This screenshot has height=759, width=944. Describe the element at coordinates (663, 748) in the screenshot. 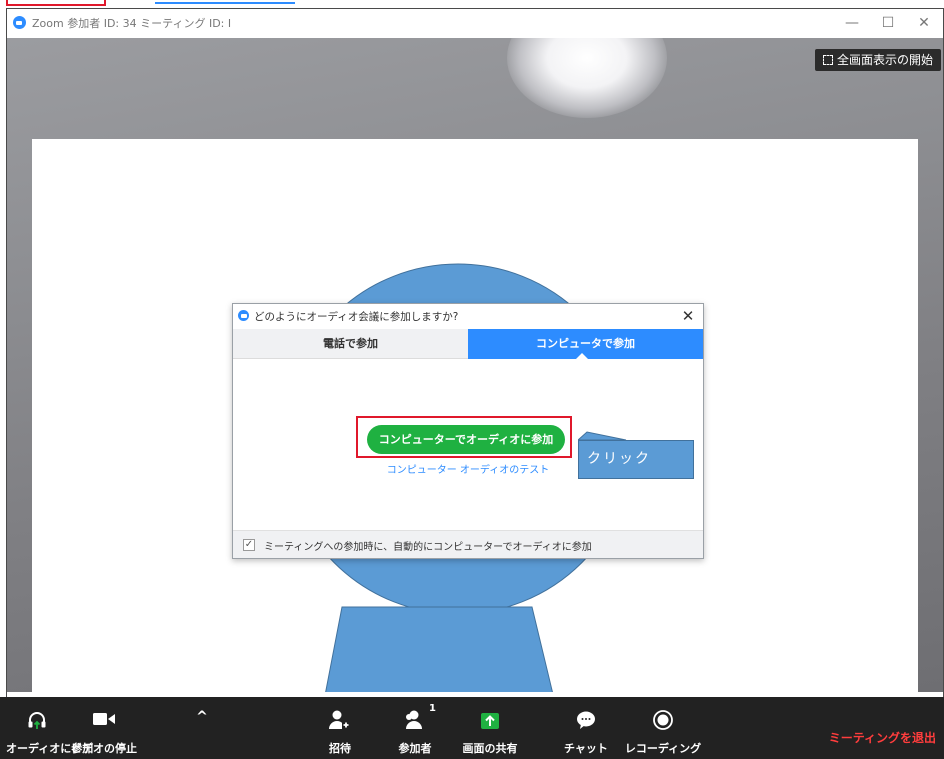

I see `record-label: レコーディング` at that location.